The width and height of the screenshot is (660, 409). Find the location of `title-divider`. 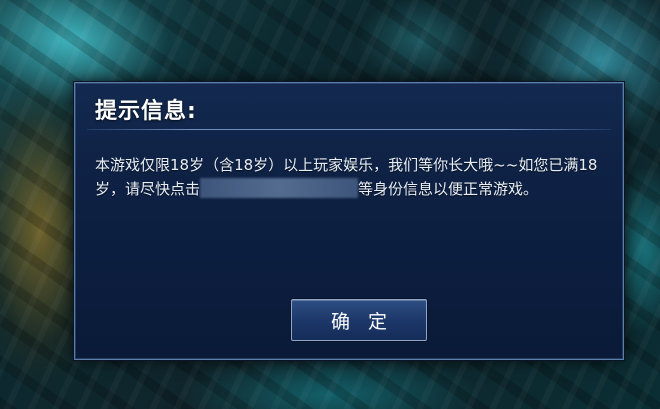

title-divider is located at coordinates (349, 129).